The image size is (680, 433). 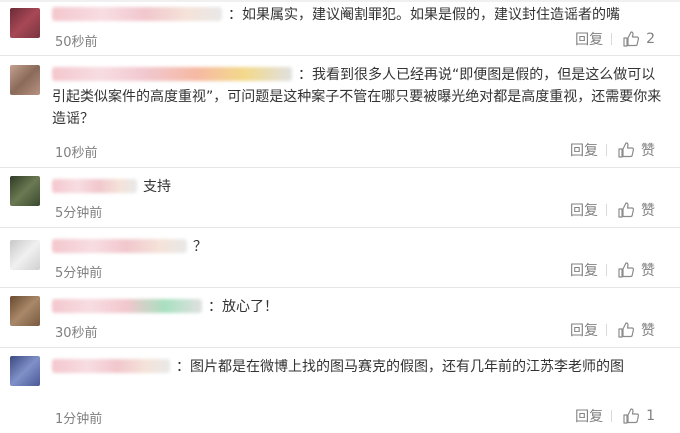 I want to click on comment-time: 10秒前, so click(x=76, y=153).